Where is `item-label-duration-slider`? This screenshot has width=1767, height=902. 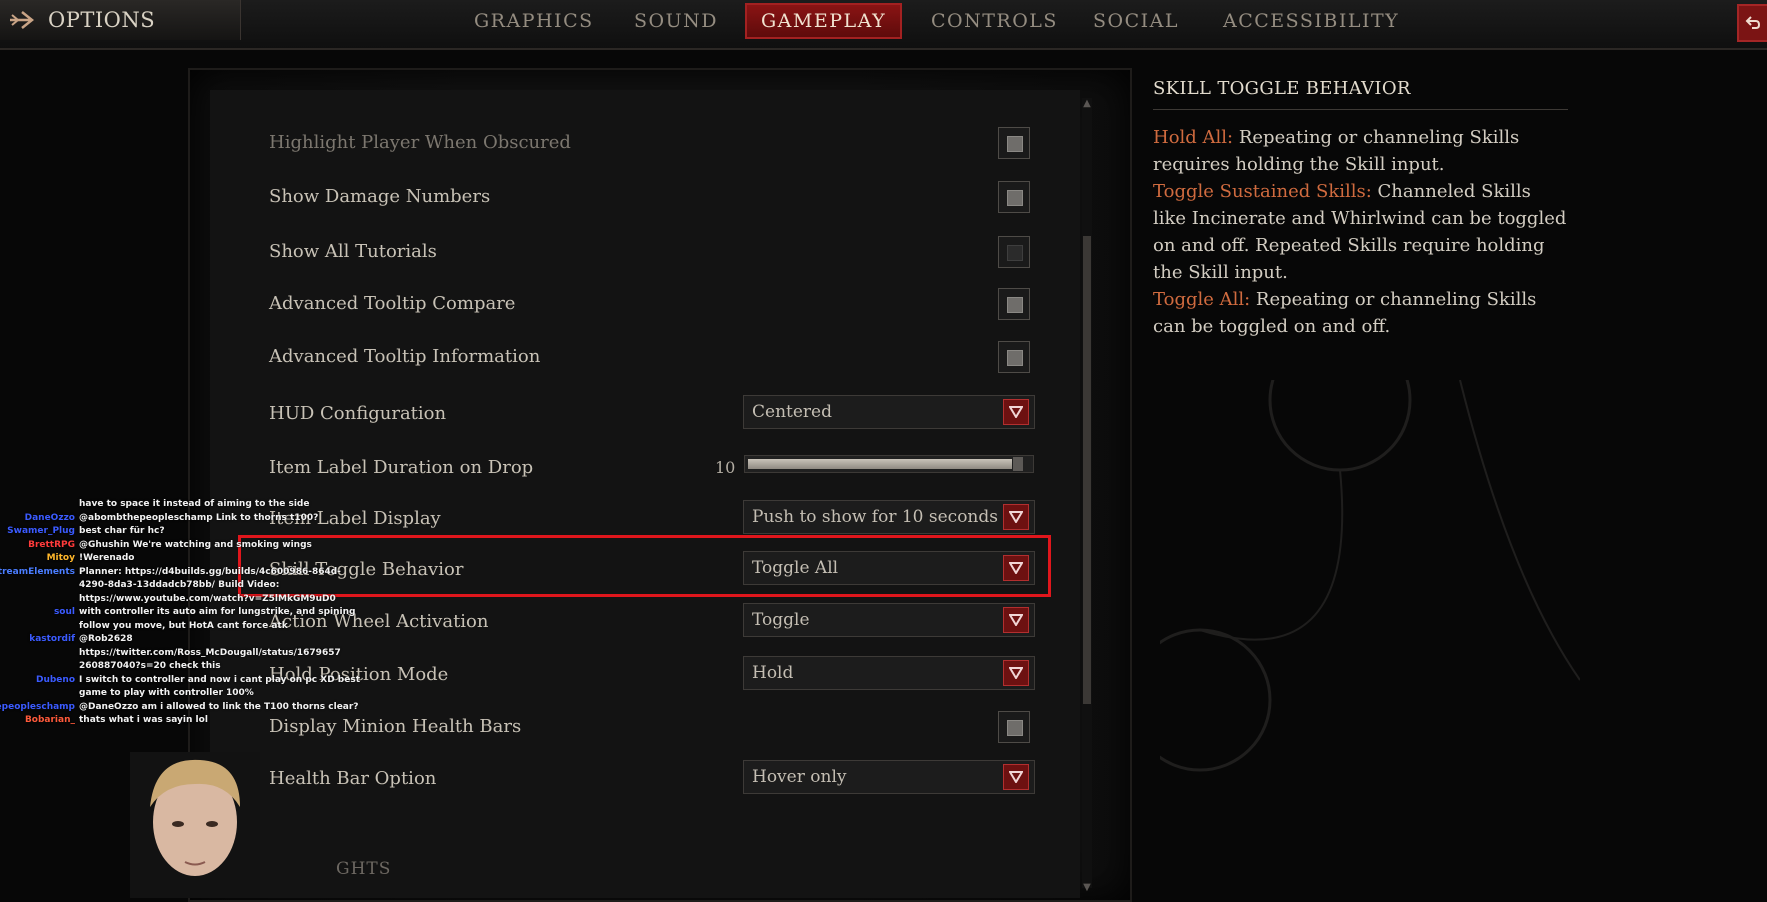 item-label-duration-slider is located at coordinates (889, 464).